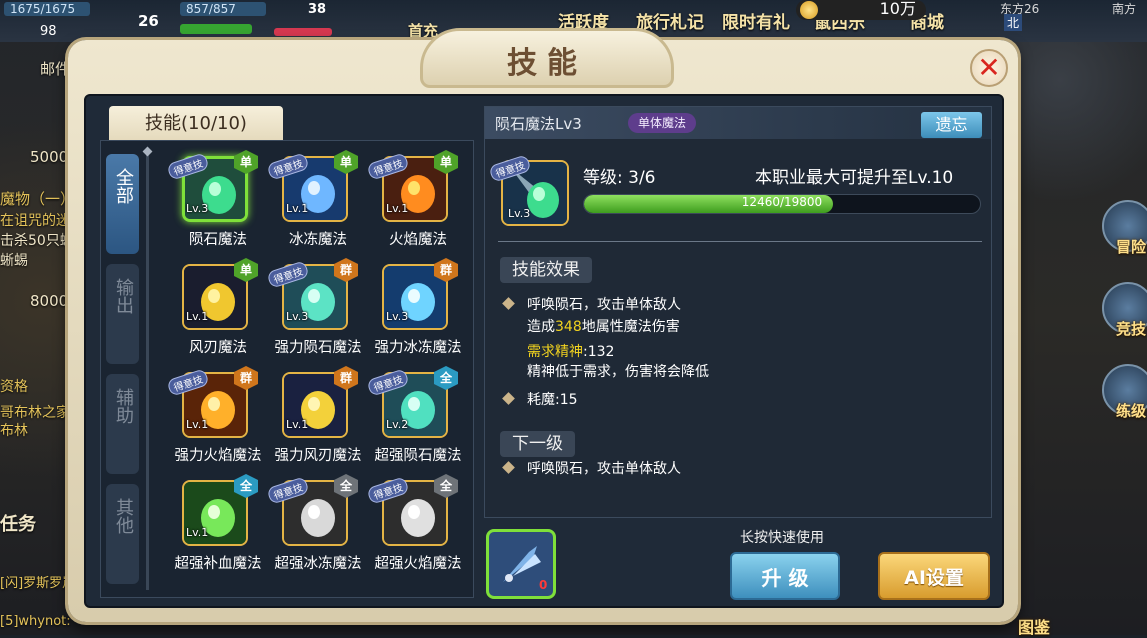 The width and height of the screenshot is (1147, 638). I want to click on chat-line-2: [5]whynot:, so click(35, 621).